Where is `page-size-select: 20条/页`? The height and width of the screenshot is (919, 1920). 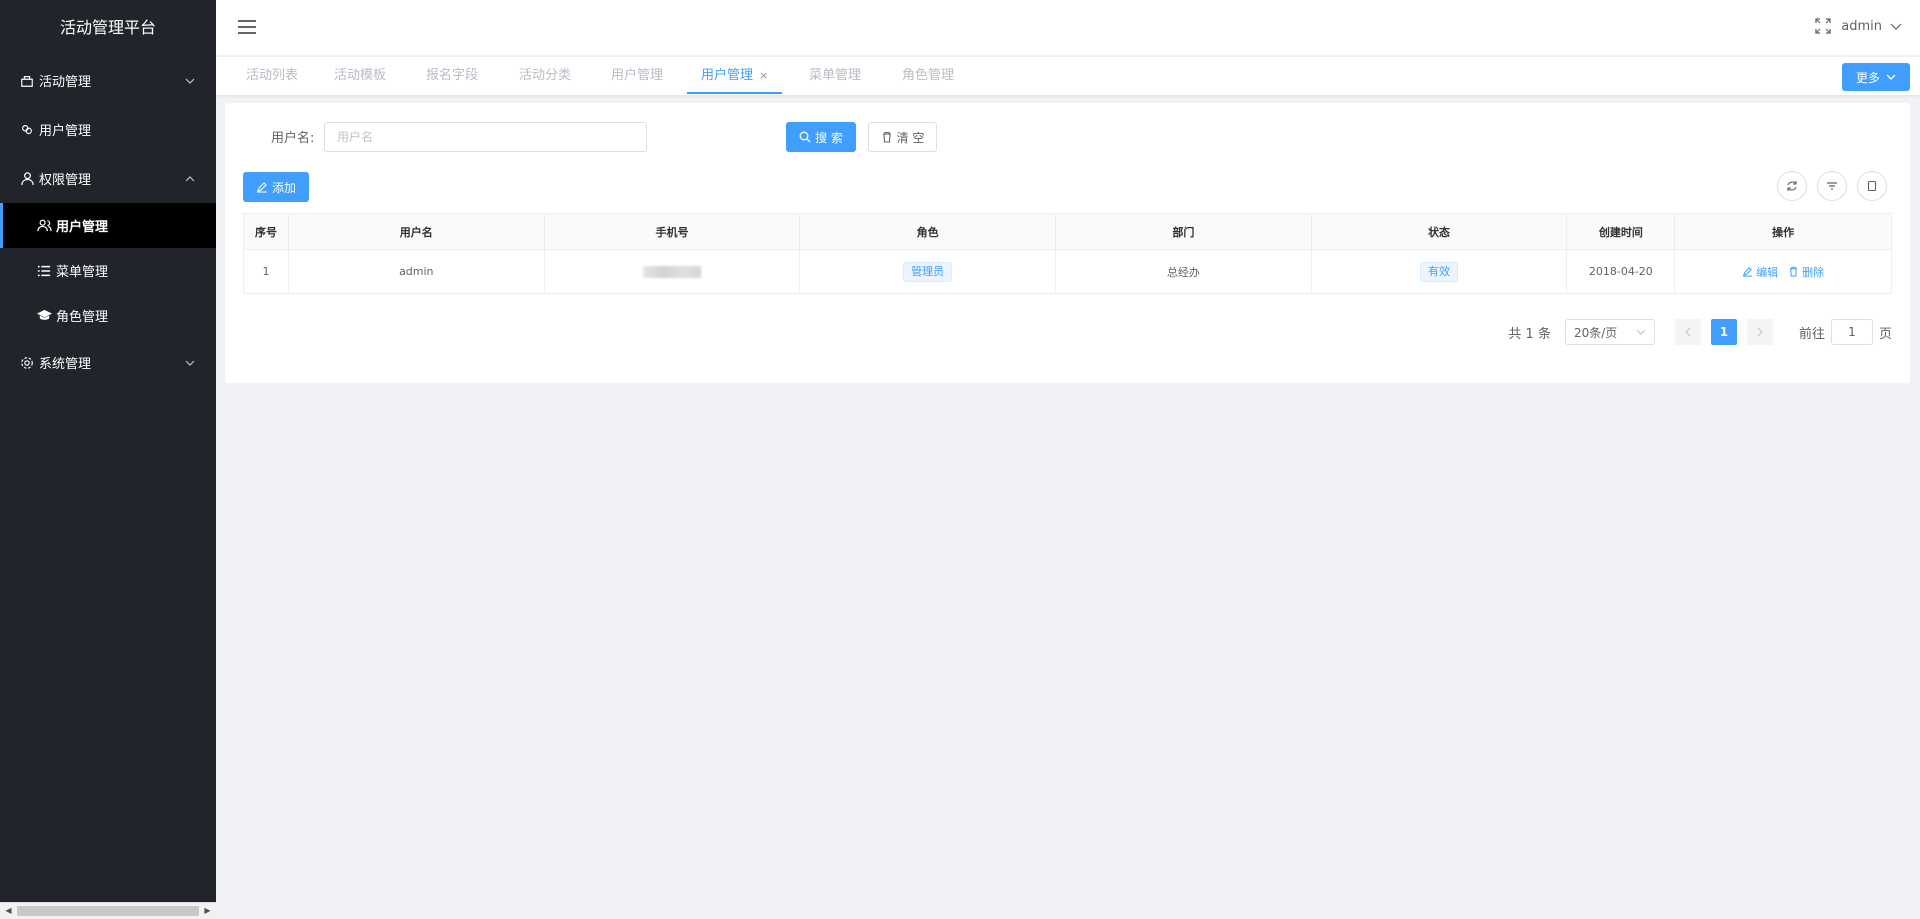 page-size-select: 20条/页 is located at coordinates (1609, 332).